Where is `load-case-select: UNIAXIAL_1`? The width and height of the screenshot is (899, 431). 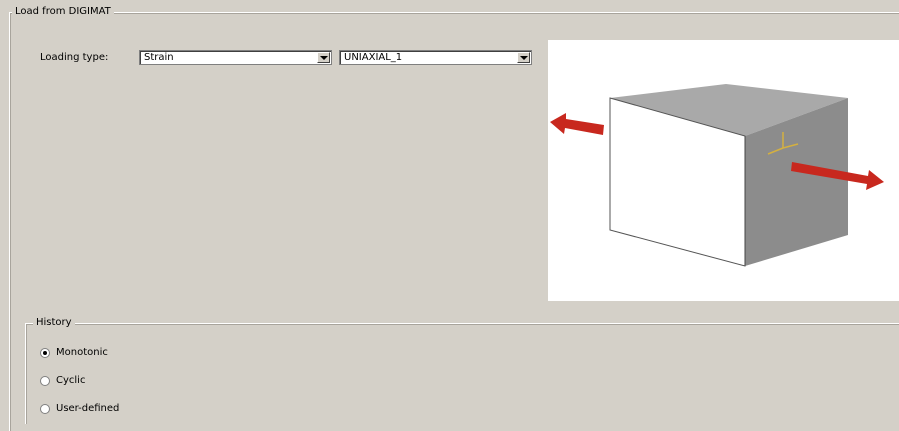
load-case-select: UNIAXIAL_1 is located at coordinates (435, 57).